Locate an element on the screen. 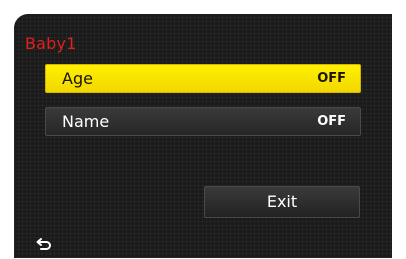 This screenshot has width=406, height=259. exit-button: Exit is located at coordinates (282, 202).